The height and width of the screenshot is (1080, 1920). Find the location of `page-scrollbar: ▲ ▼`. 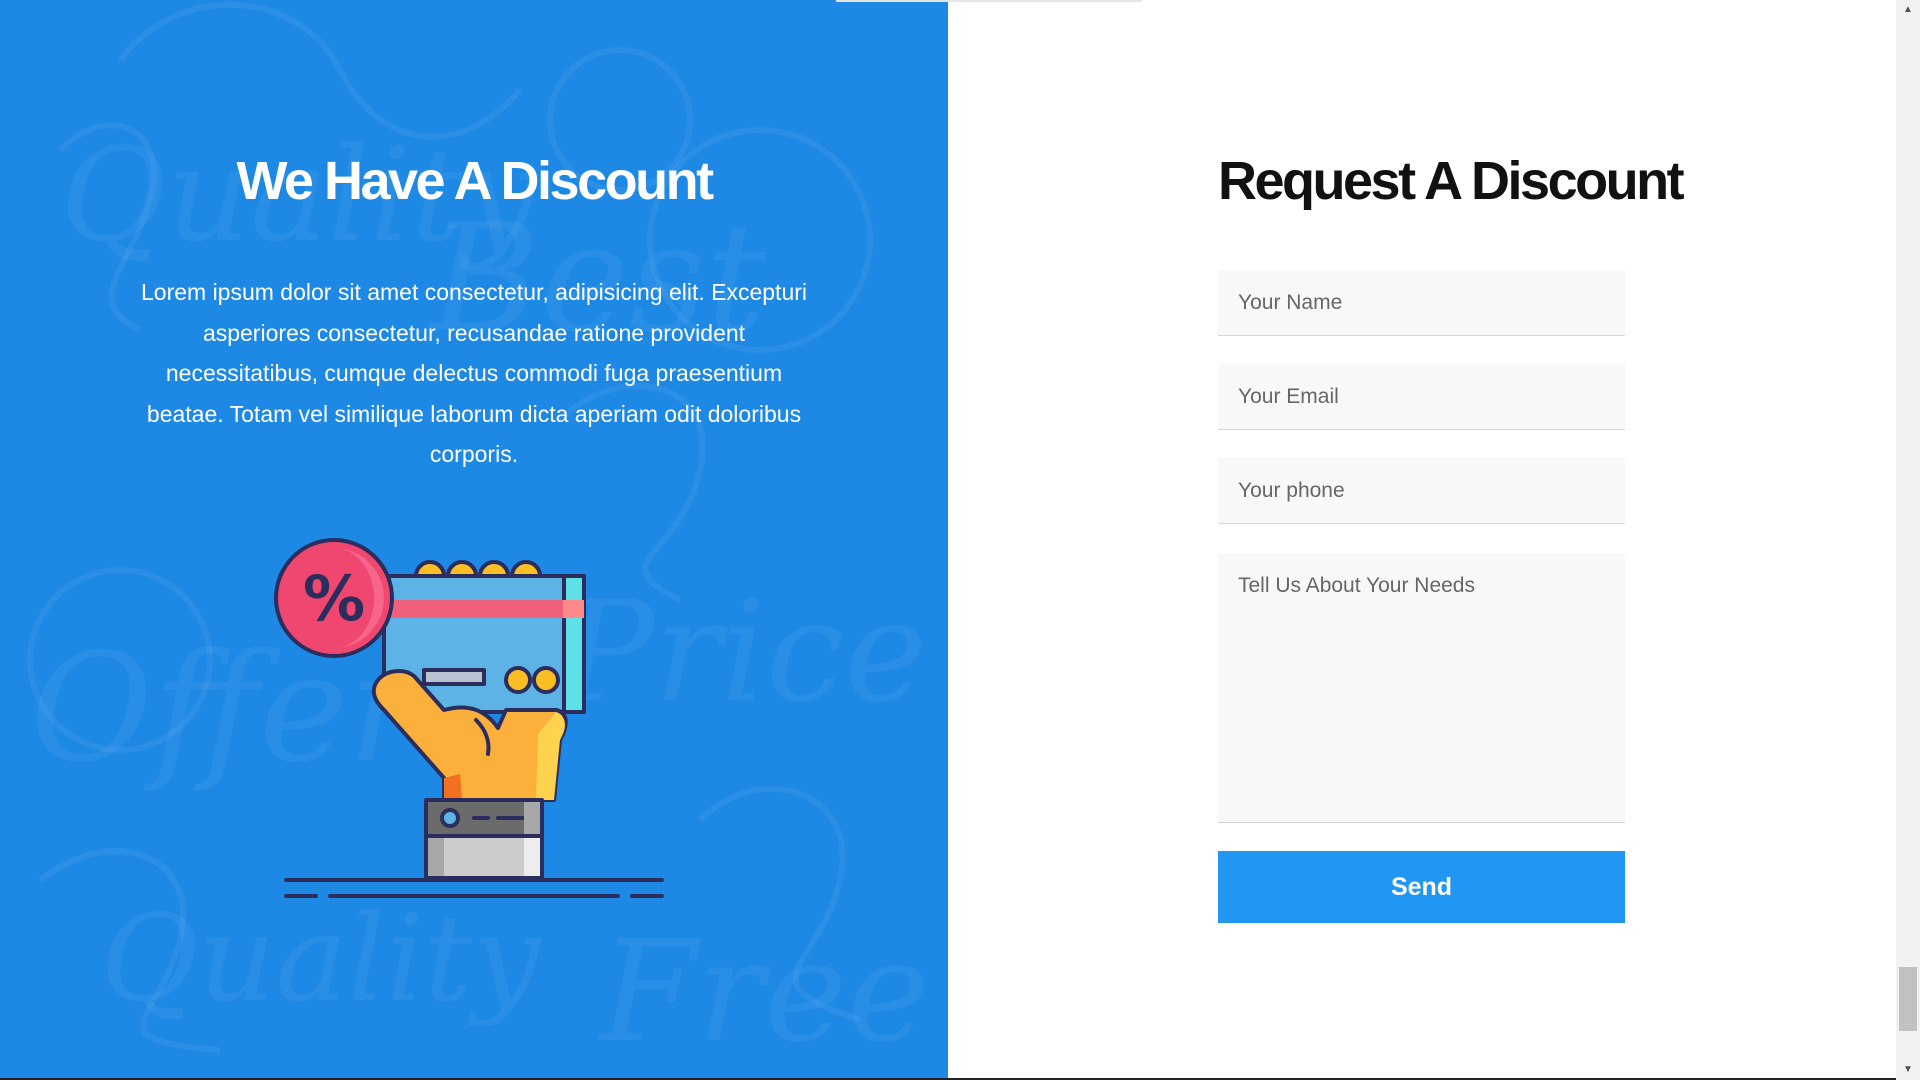

page-scrollbar: ▲ ▼ is located at coordinates (1908, 540).